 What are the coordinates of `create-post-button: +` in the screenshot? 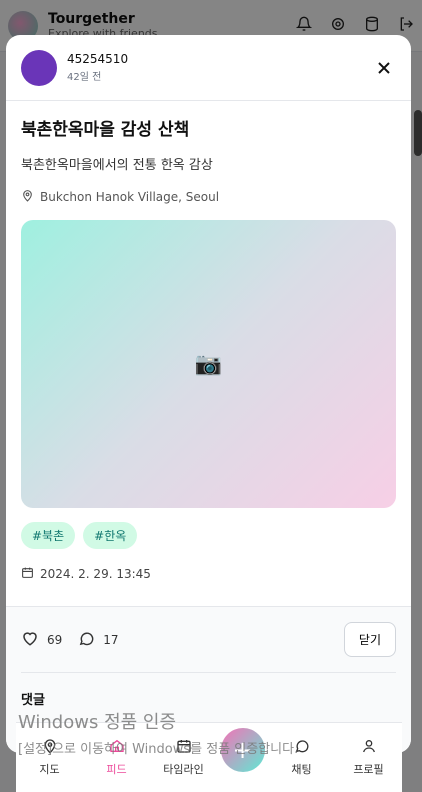 It's located at (242, 749).